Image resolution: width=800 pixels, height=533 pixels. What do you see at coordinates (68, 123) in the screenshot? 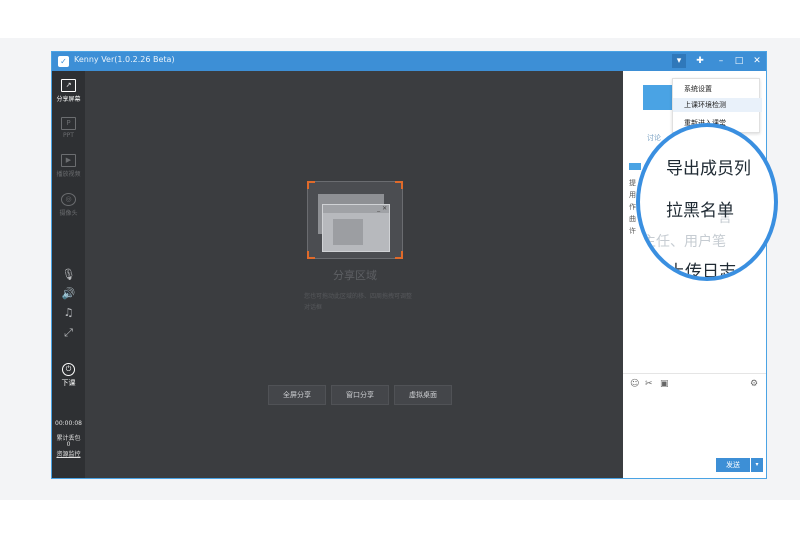
I see `ppt-icon: P` at bounding box center [68, 123].